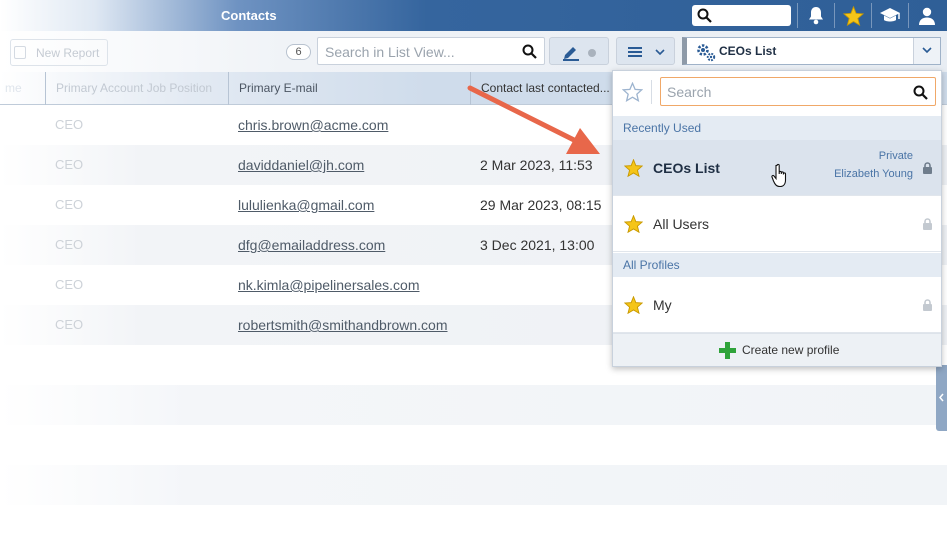 This screenshot has width=947, height=542. I want to click on favorites-button, so click(853, 15).